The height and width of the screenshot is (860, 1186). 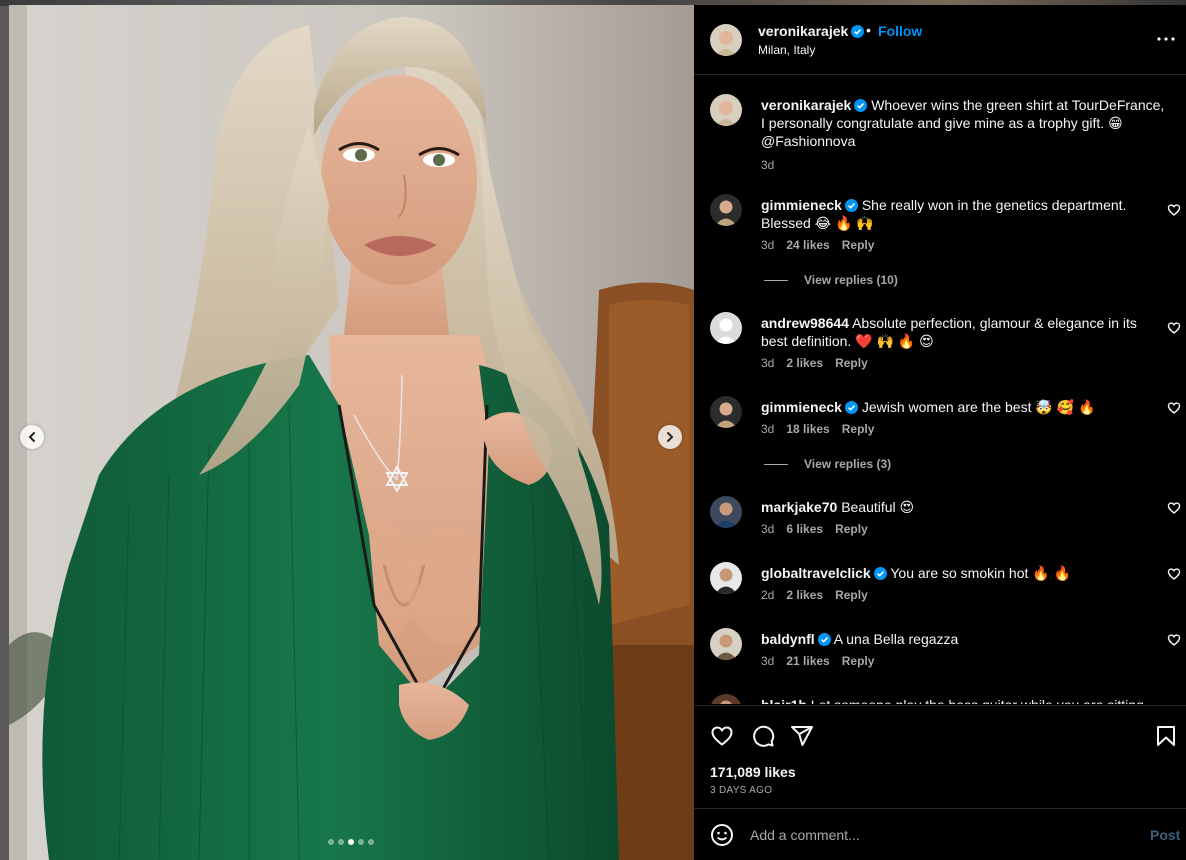 What do you see at coordinates (807, 429) in the screenshot?
I see `comment-likes: 18 likes` at bounding box center [807, 429].